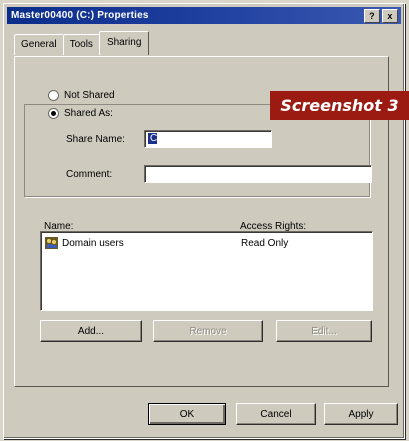  What do you see at coordinates (204, 15) in the screenshot?
I see `title-bar: Master00400 (C:) Properties ? x` at bounding box center [204, 15].